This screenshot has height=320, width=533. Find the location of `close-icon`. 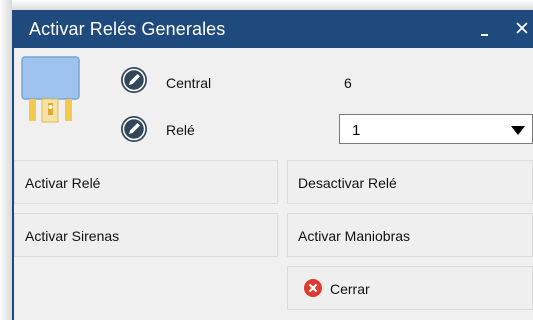

close-icon is located at coordinates (522, 28).